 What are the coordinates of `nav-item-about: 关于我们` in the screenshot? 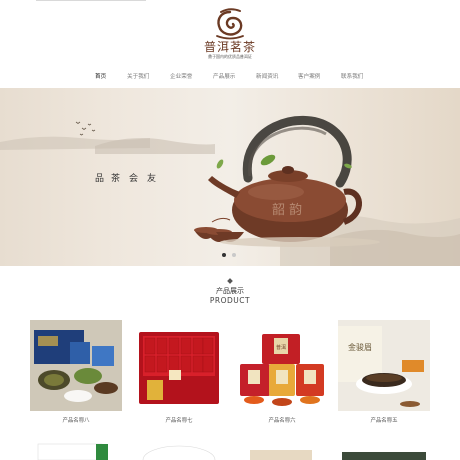 It's located at (138, 76).